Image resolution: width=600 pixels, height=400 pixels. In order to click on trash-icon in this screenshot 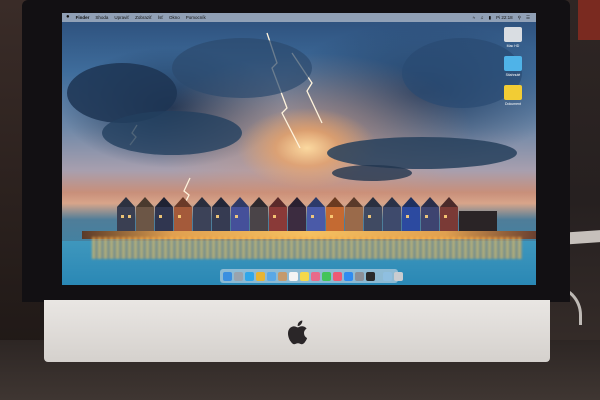, I will do `click(398, 276)`.